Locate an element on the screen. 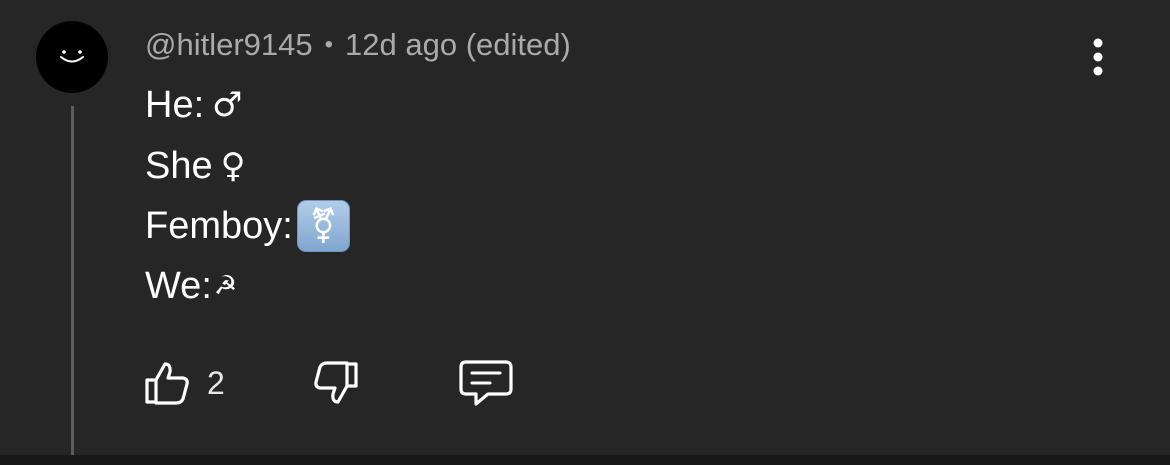  comment-icon is located at coordinates (486, 383).